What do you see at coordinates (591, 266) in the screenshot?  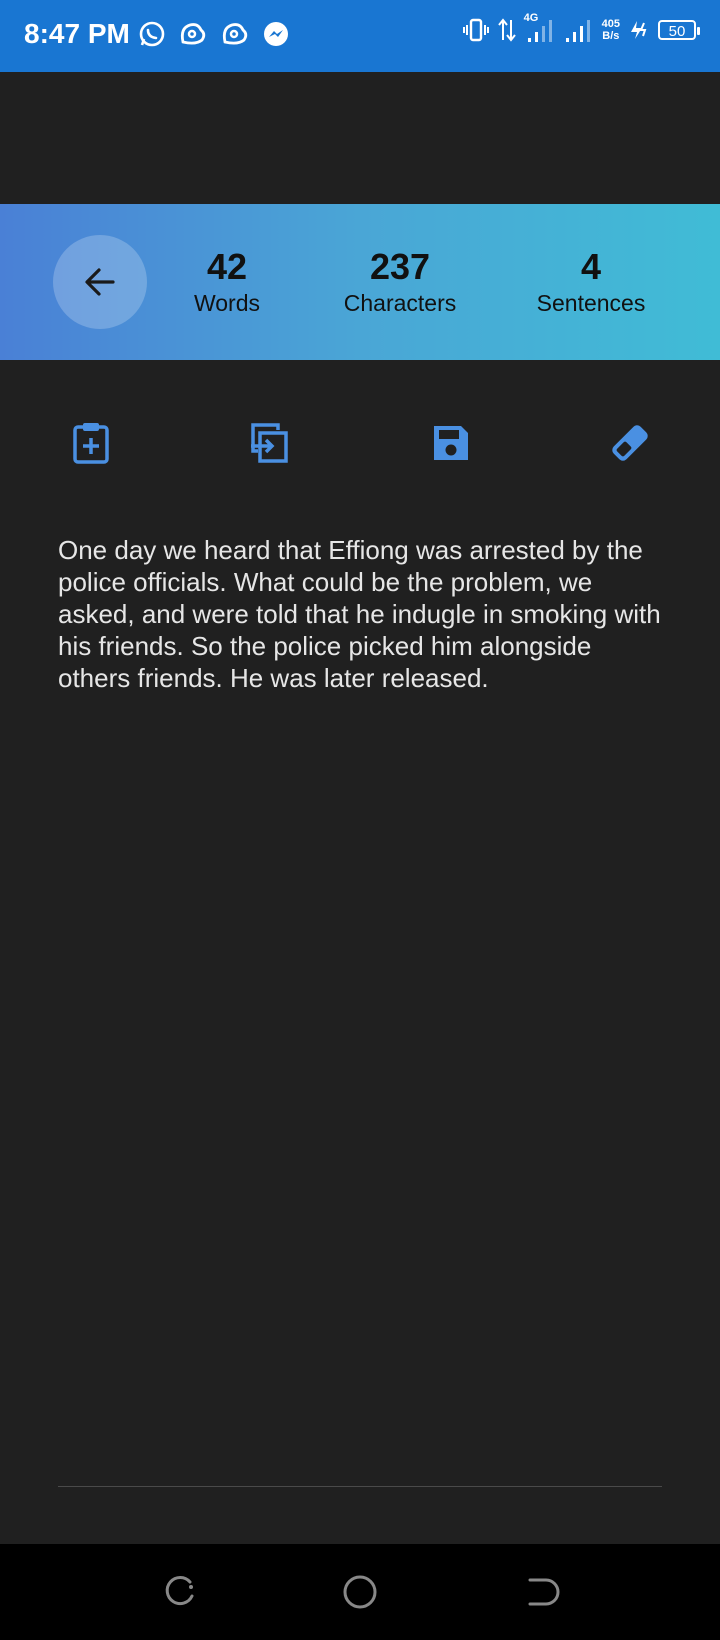 I see `sentences-count: 4` at bounding box center [591, 266].